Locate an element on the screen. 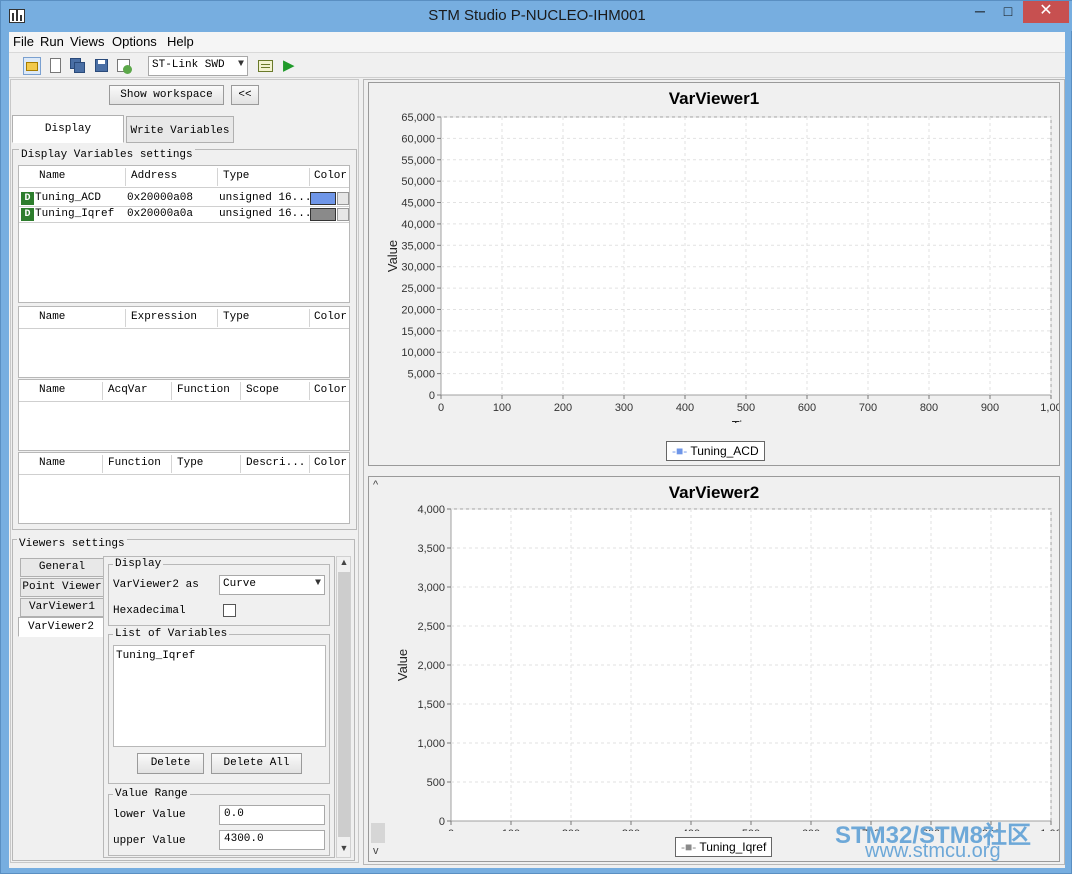 Image resolution: width=1072 pixels, height=874 pixels. y-tick-label: 35,000 is located at coordinates (418, 246).